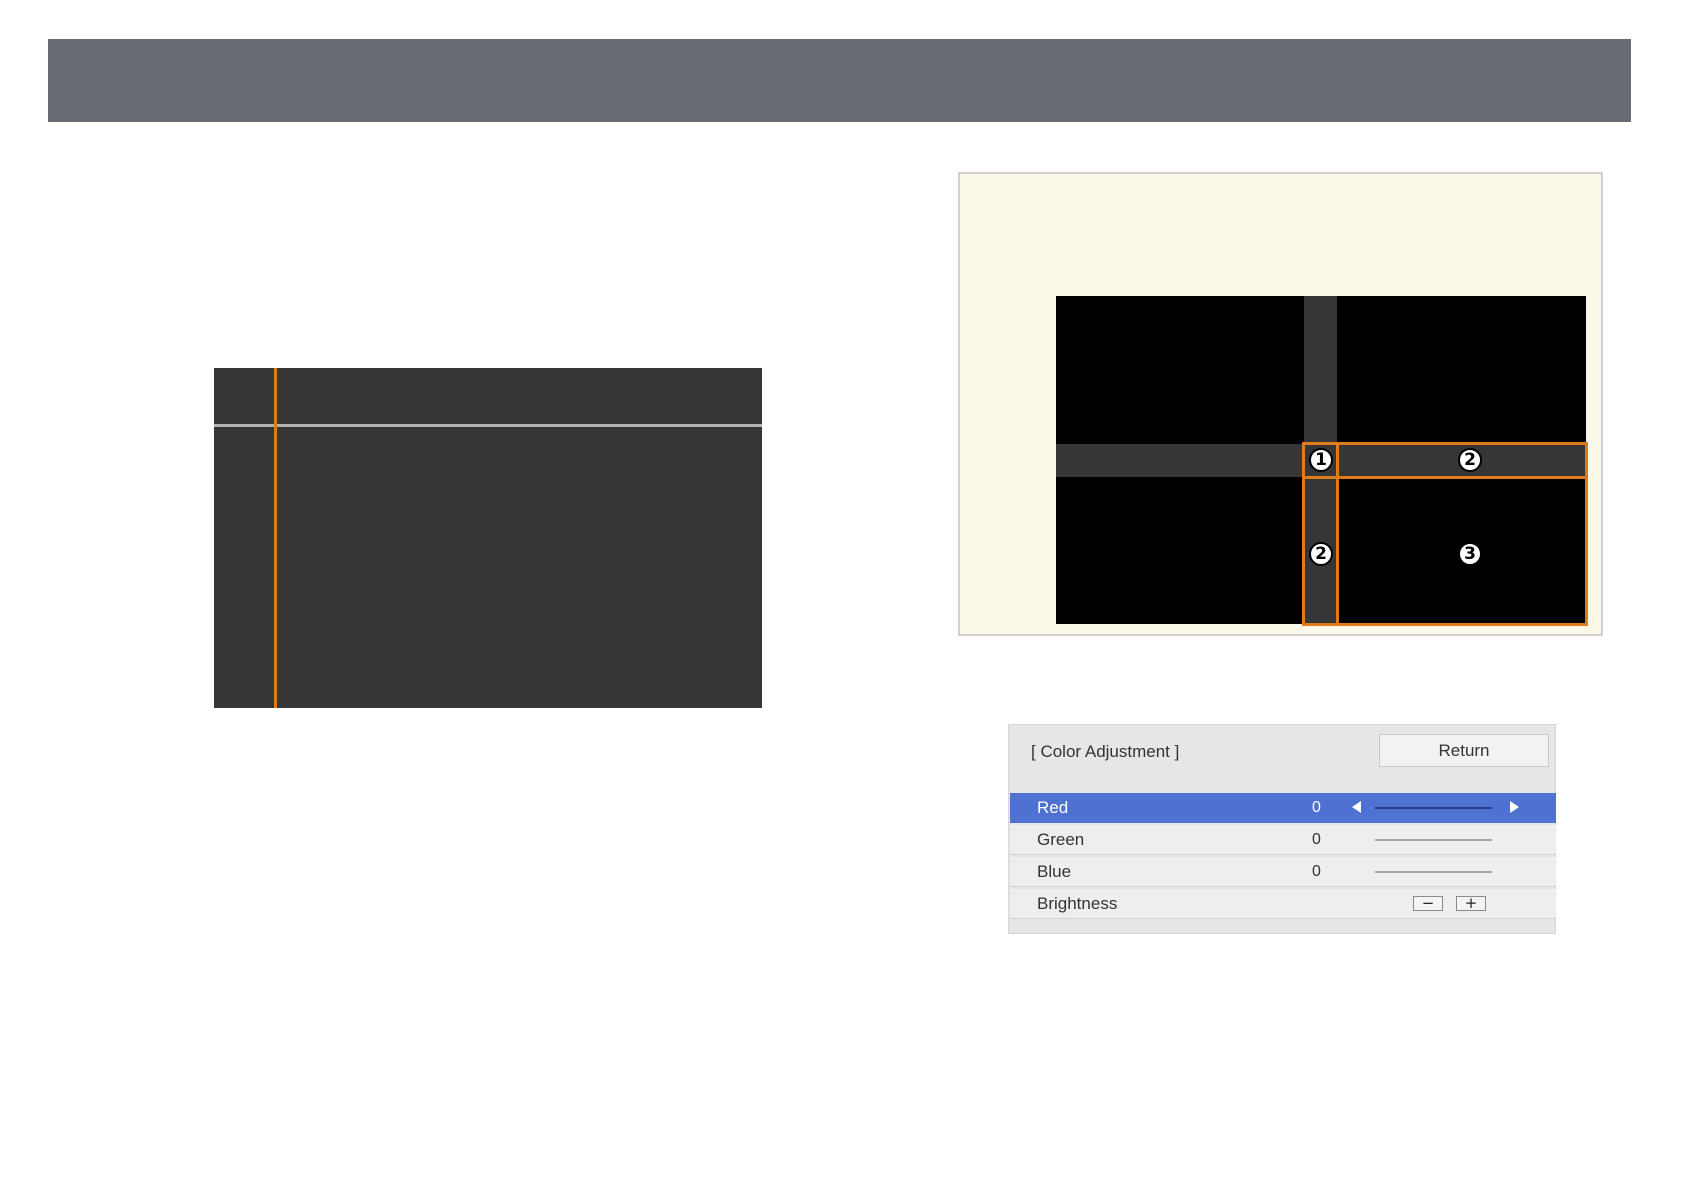 The height and width of the screenshot is (1190, 1684). I want to click on row-label-green: Green, so click(1061, 839).